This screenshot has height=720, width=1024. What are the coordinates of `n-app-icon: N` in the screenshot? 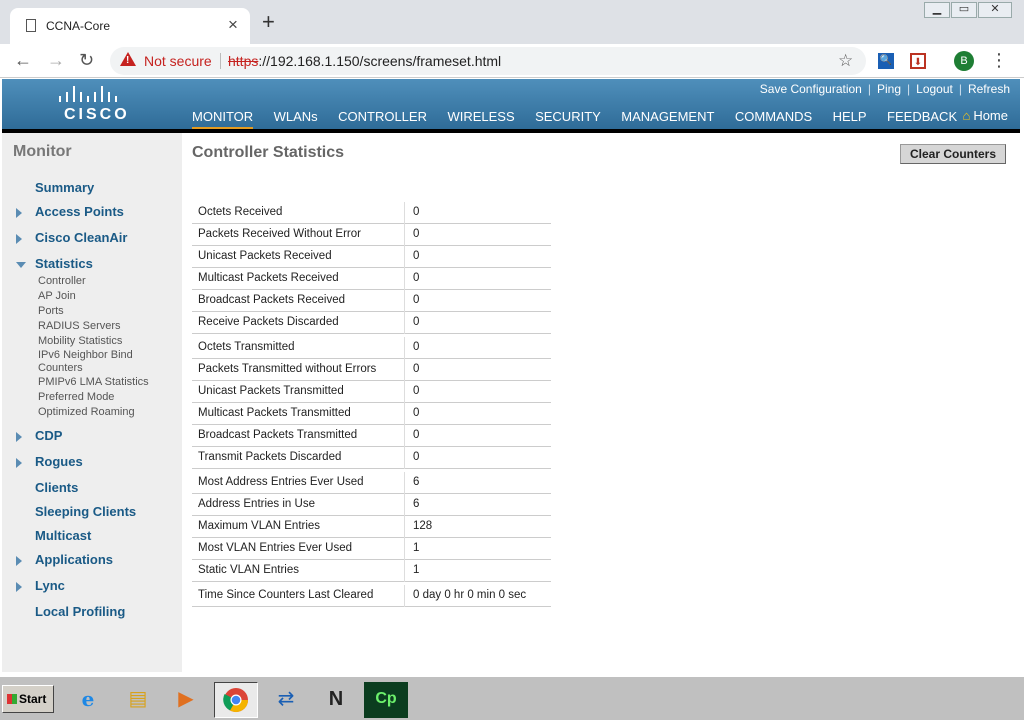 It's located at (336, 700).